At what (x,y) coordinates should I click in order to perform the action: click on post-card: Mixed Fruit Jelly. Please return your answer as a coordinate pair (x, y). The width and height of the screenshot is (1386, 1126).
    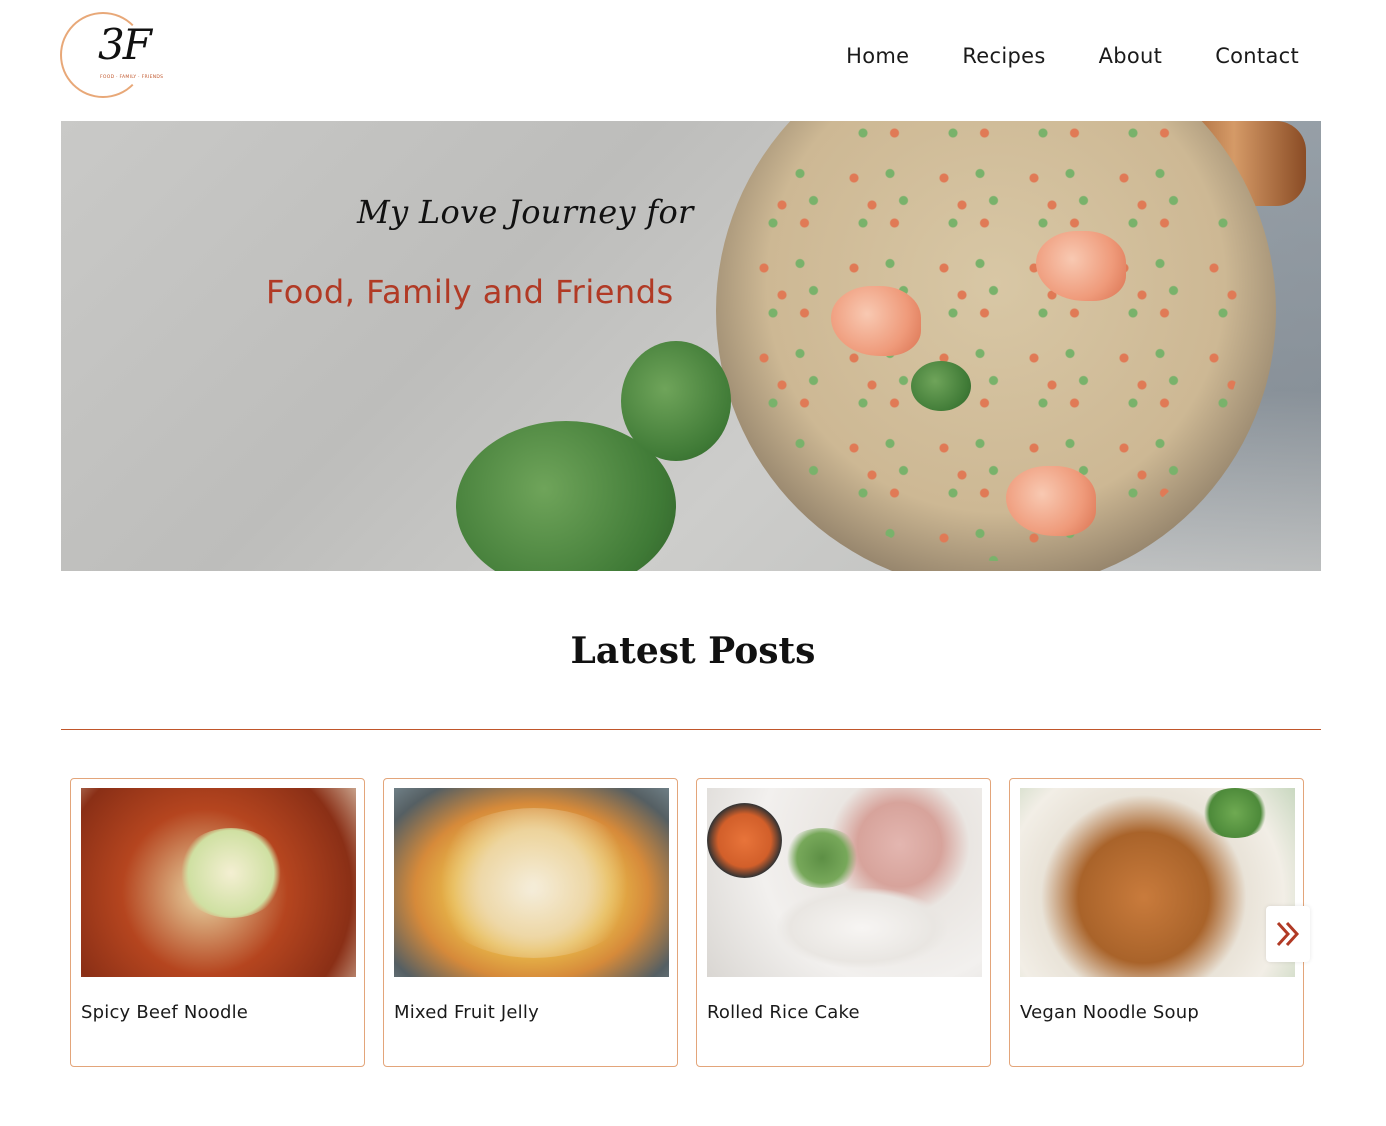
    Looking at the image, I should click on (530, 922).